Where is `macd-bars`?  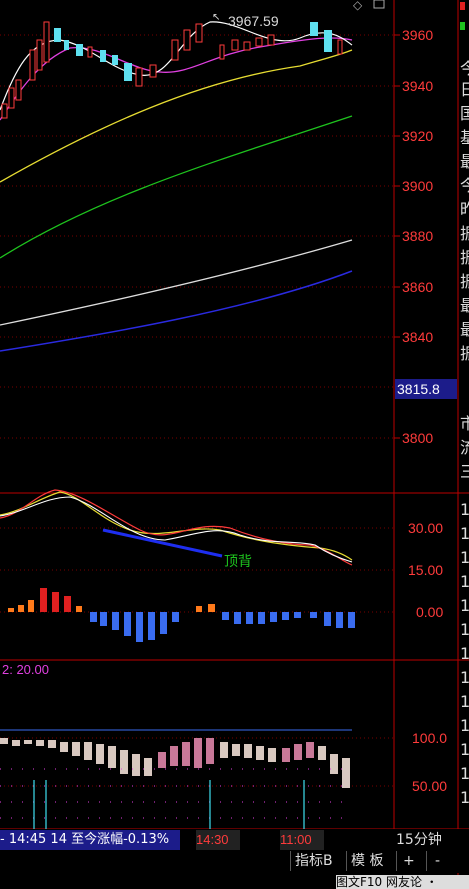
macd-bars is located at coordinates (181, 615).